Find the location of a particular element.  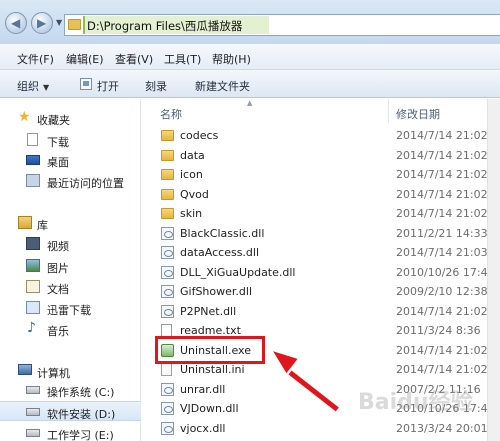

organize-button: 组织 ▼ is located at coordinates (33, 86).